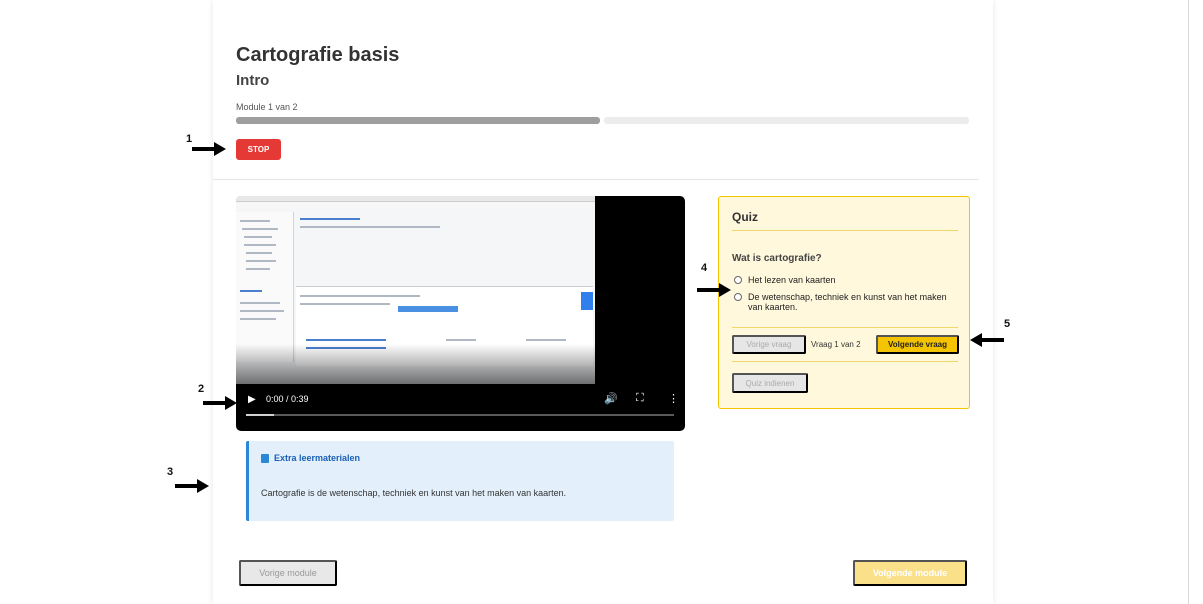  I want to click on quiz-question: Wat is cartografie?, so click(777, 258).